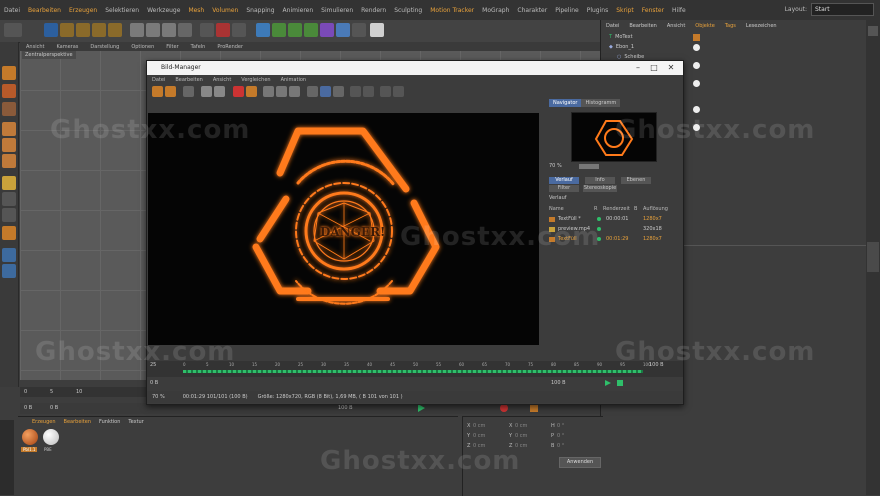  What do you see at coordinates (67, 30) in the screenshot?
I see `move-icon` at bounding box center [67, 30].